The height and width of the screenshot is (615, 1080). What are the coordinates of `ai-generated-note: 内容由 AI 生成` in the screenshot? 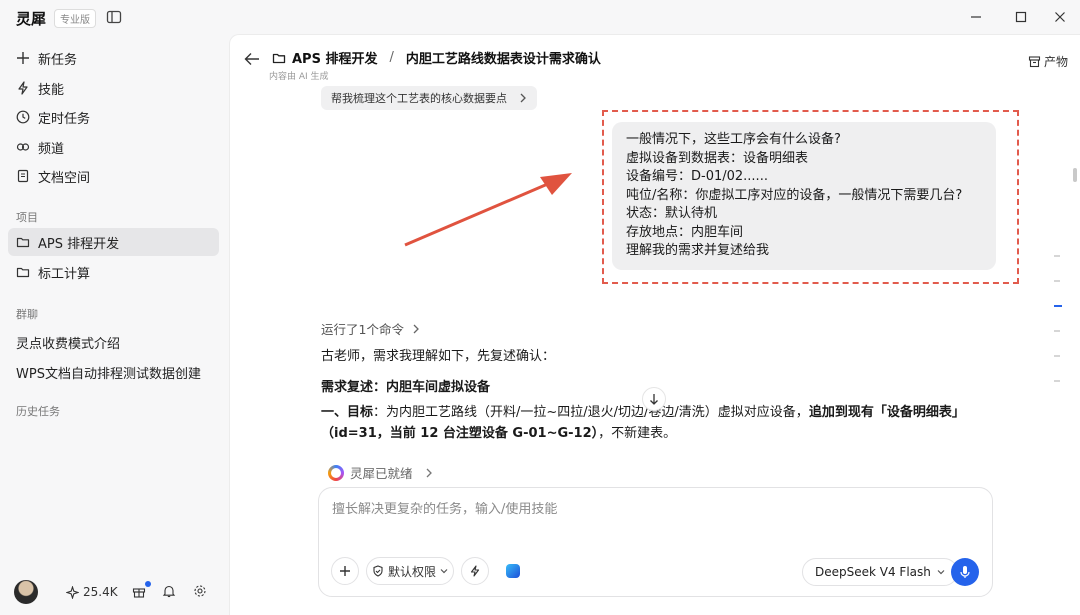 It's located at (299, 77).